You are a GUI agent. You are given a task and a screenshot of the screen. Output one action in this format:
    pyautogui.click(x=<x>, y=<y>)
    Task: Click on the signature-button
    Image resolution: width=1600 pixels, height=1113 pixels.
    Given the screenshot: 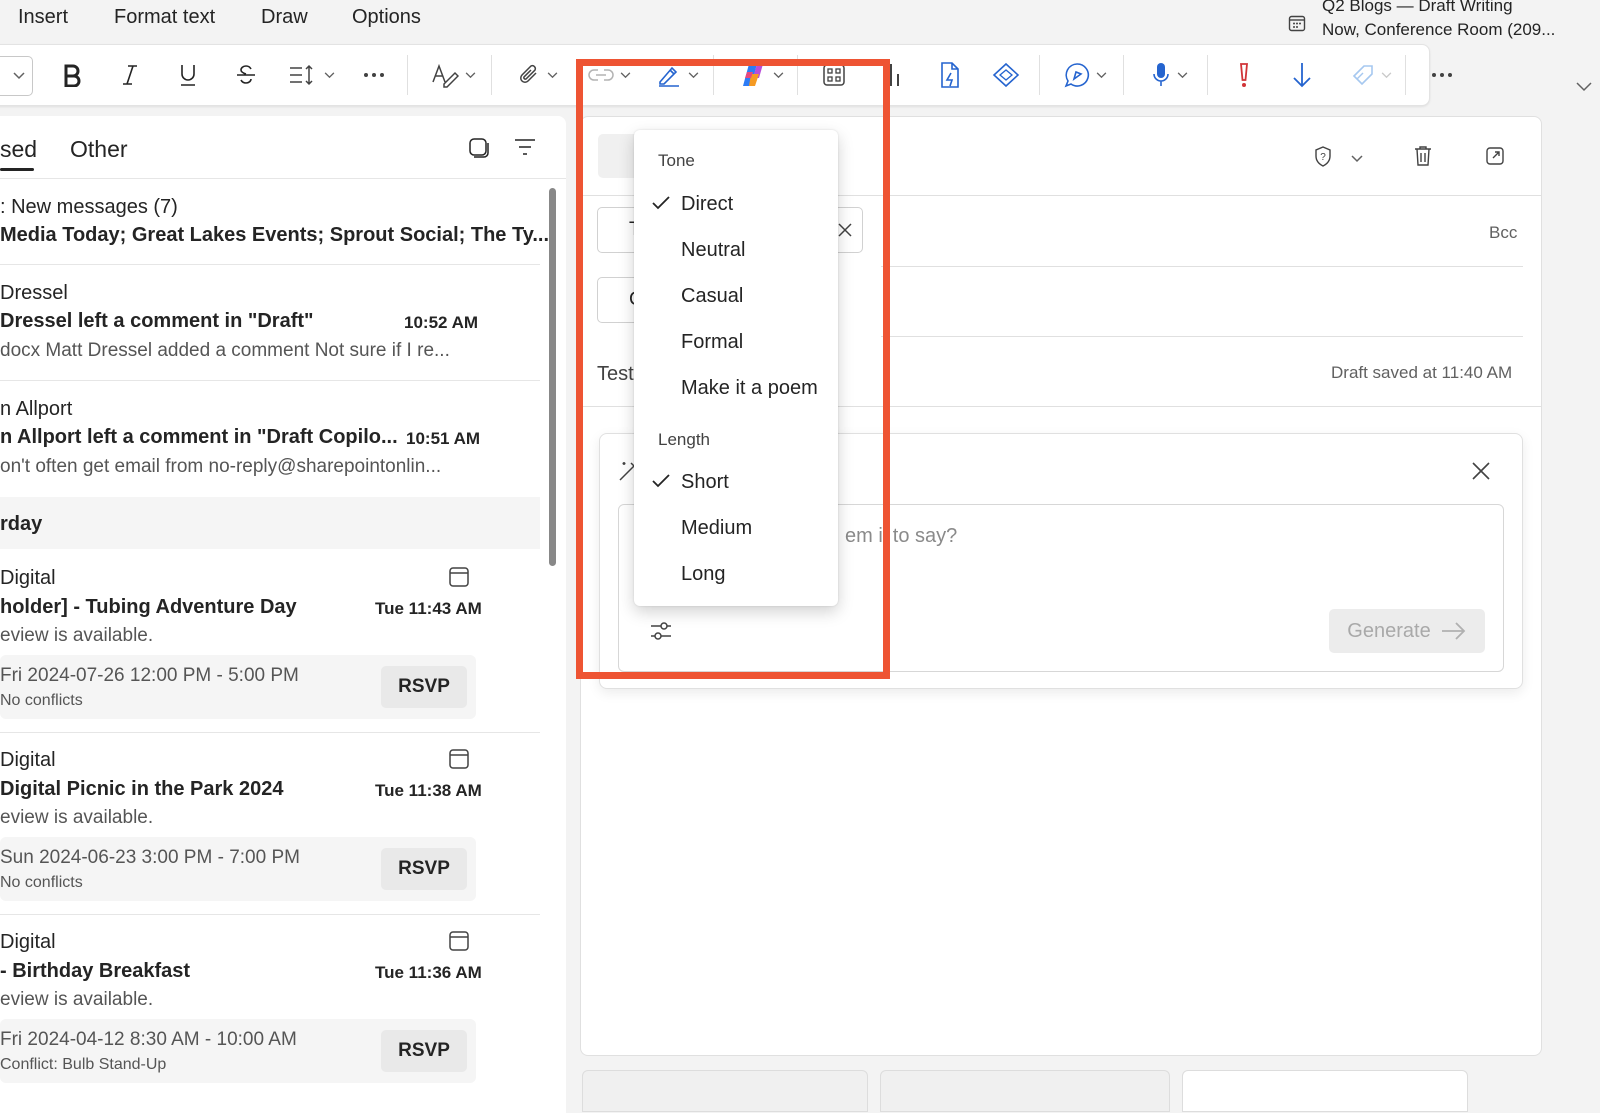 What is the action you would take?
    pyautogui.click(x=677, y=75)
    